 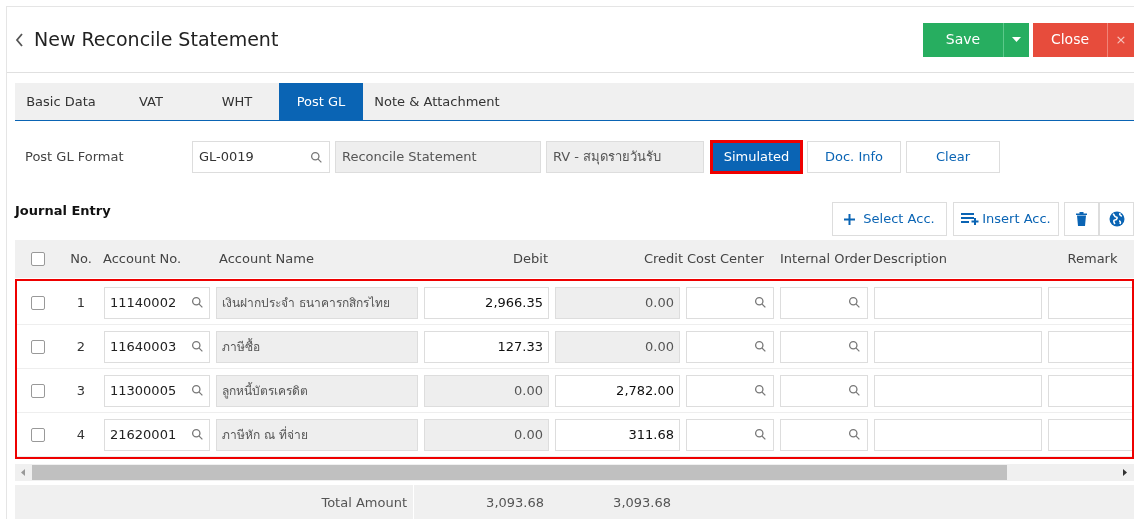 I want to click on delete-button, so click(x=1081, y=219).